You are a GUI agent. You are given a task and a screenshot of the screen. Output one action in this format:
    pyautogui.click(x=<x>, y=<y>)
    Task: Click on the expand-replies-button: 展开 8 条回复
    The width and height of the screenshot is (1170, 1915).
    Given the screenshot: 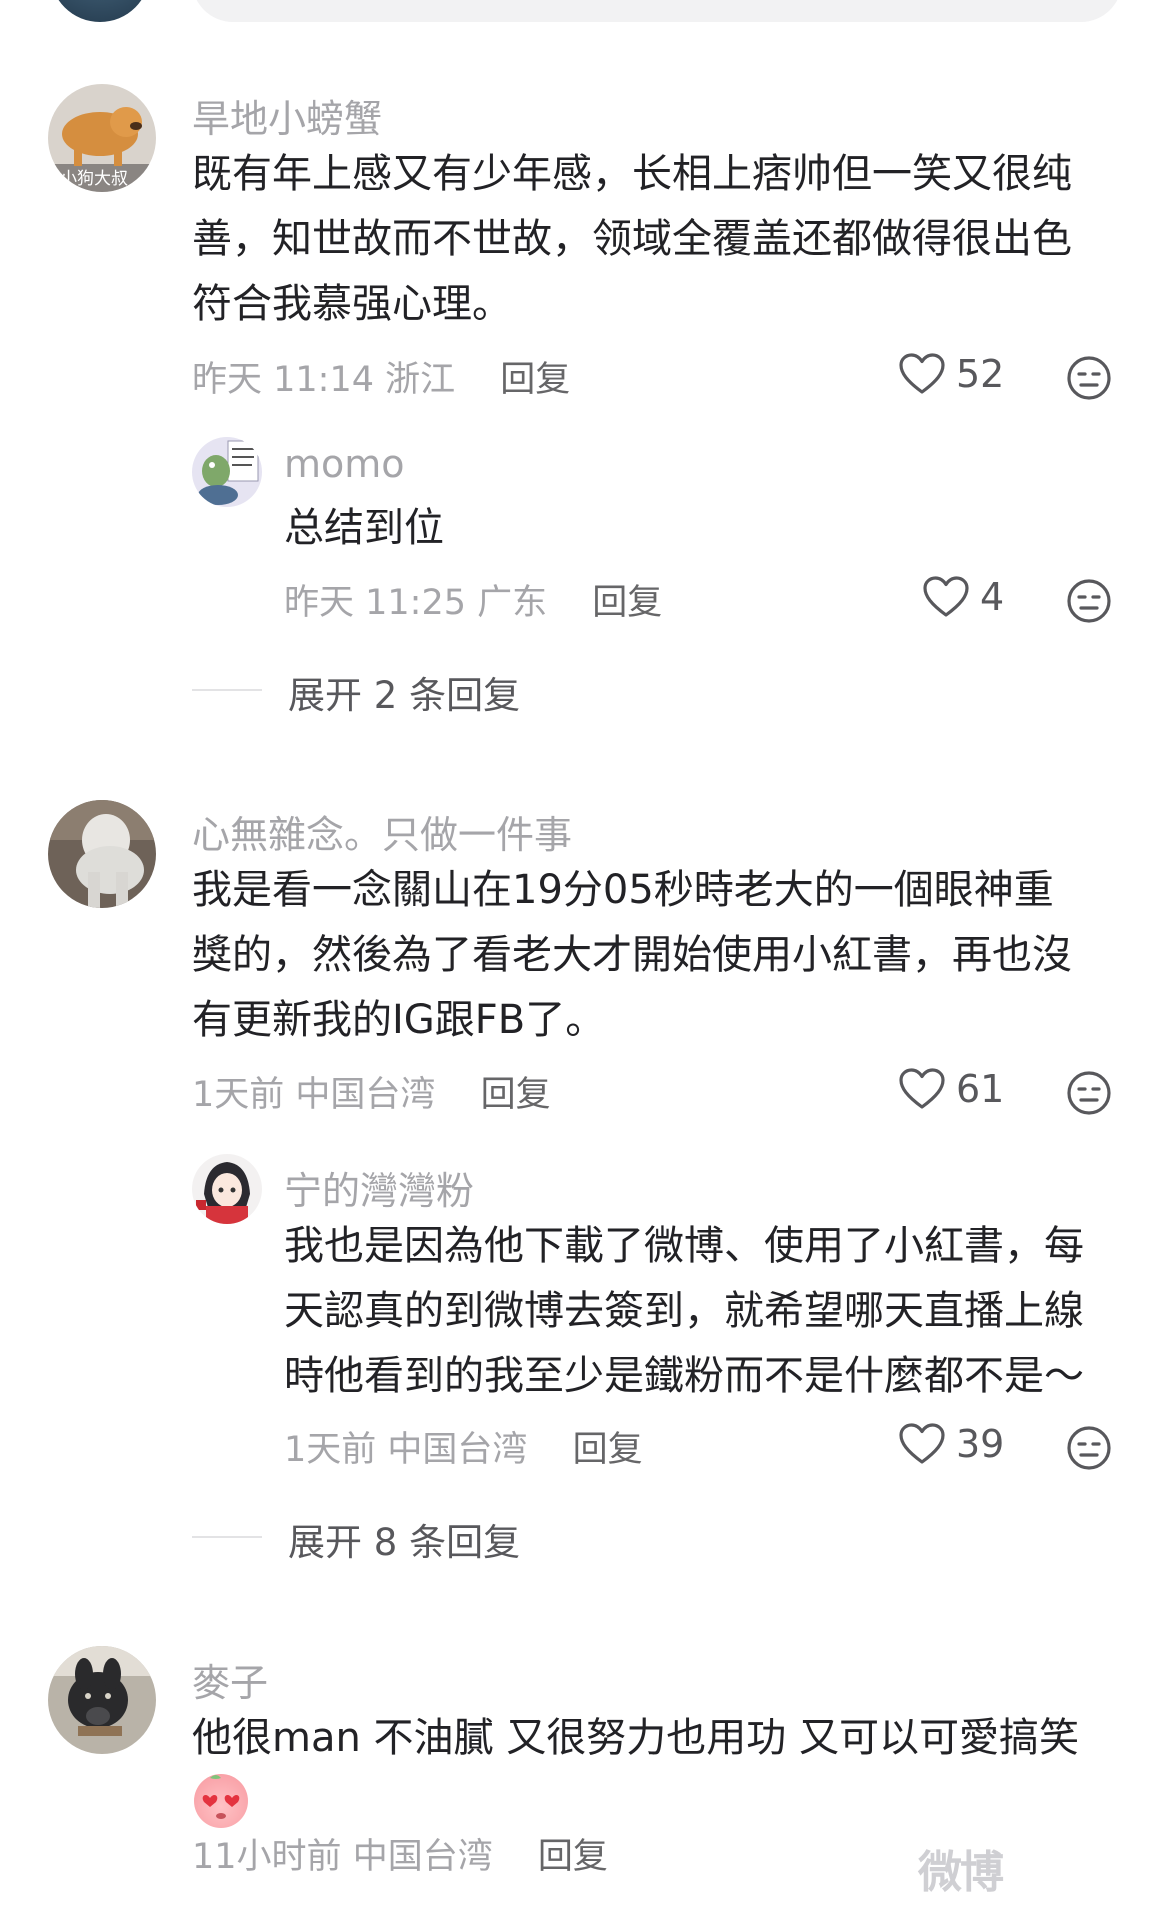 What is the action you would take?
    pyautogui.click(x=404, y=1539)
    